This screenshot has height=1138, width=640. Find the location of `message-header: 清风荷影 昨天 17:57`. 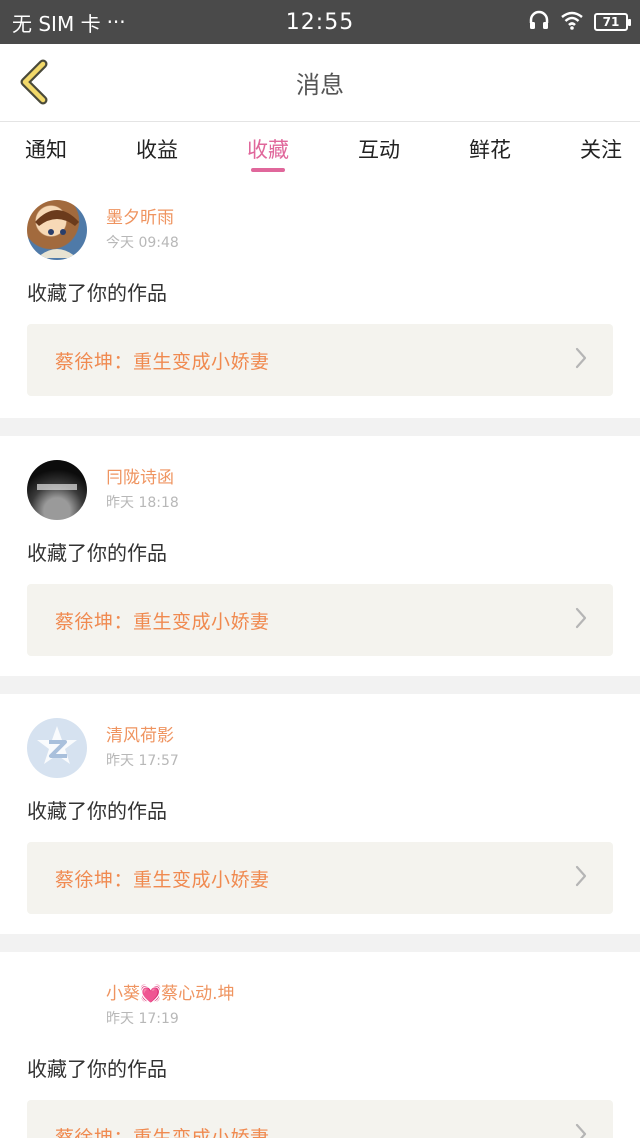

message-header: 清风荷影 昨天 17:57 is located at coordinates (320, 736).